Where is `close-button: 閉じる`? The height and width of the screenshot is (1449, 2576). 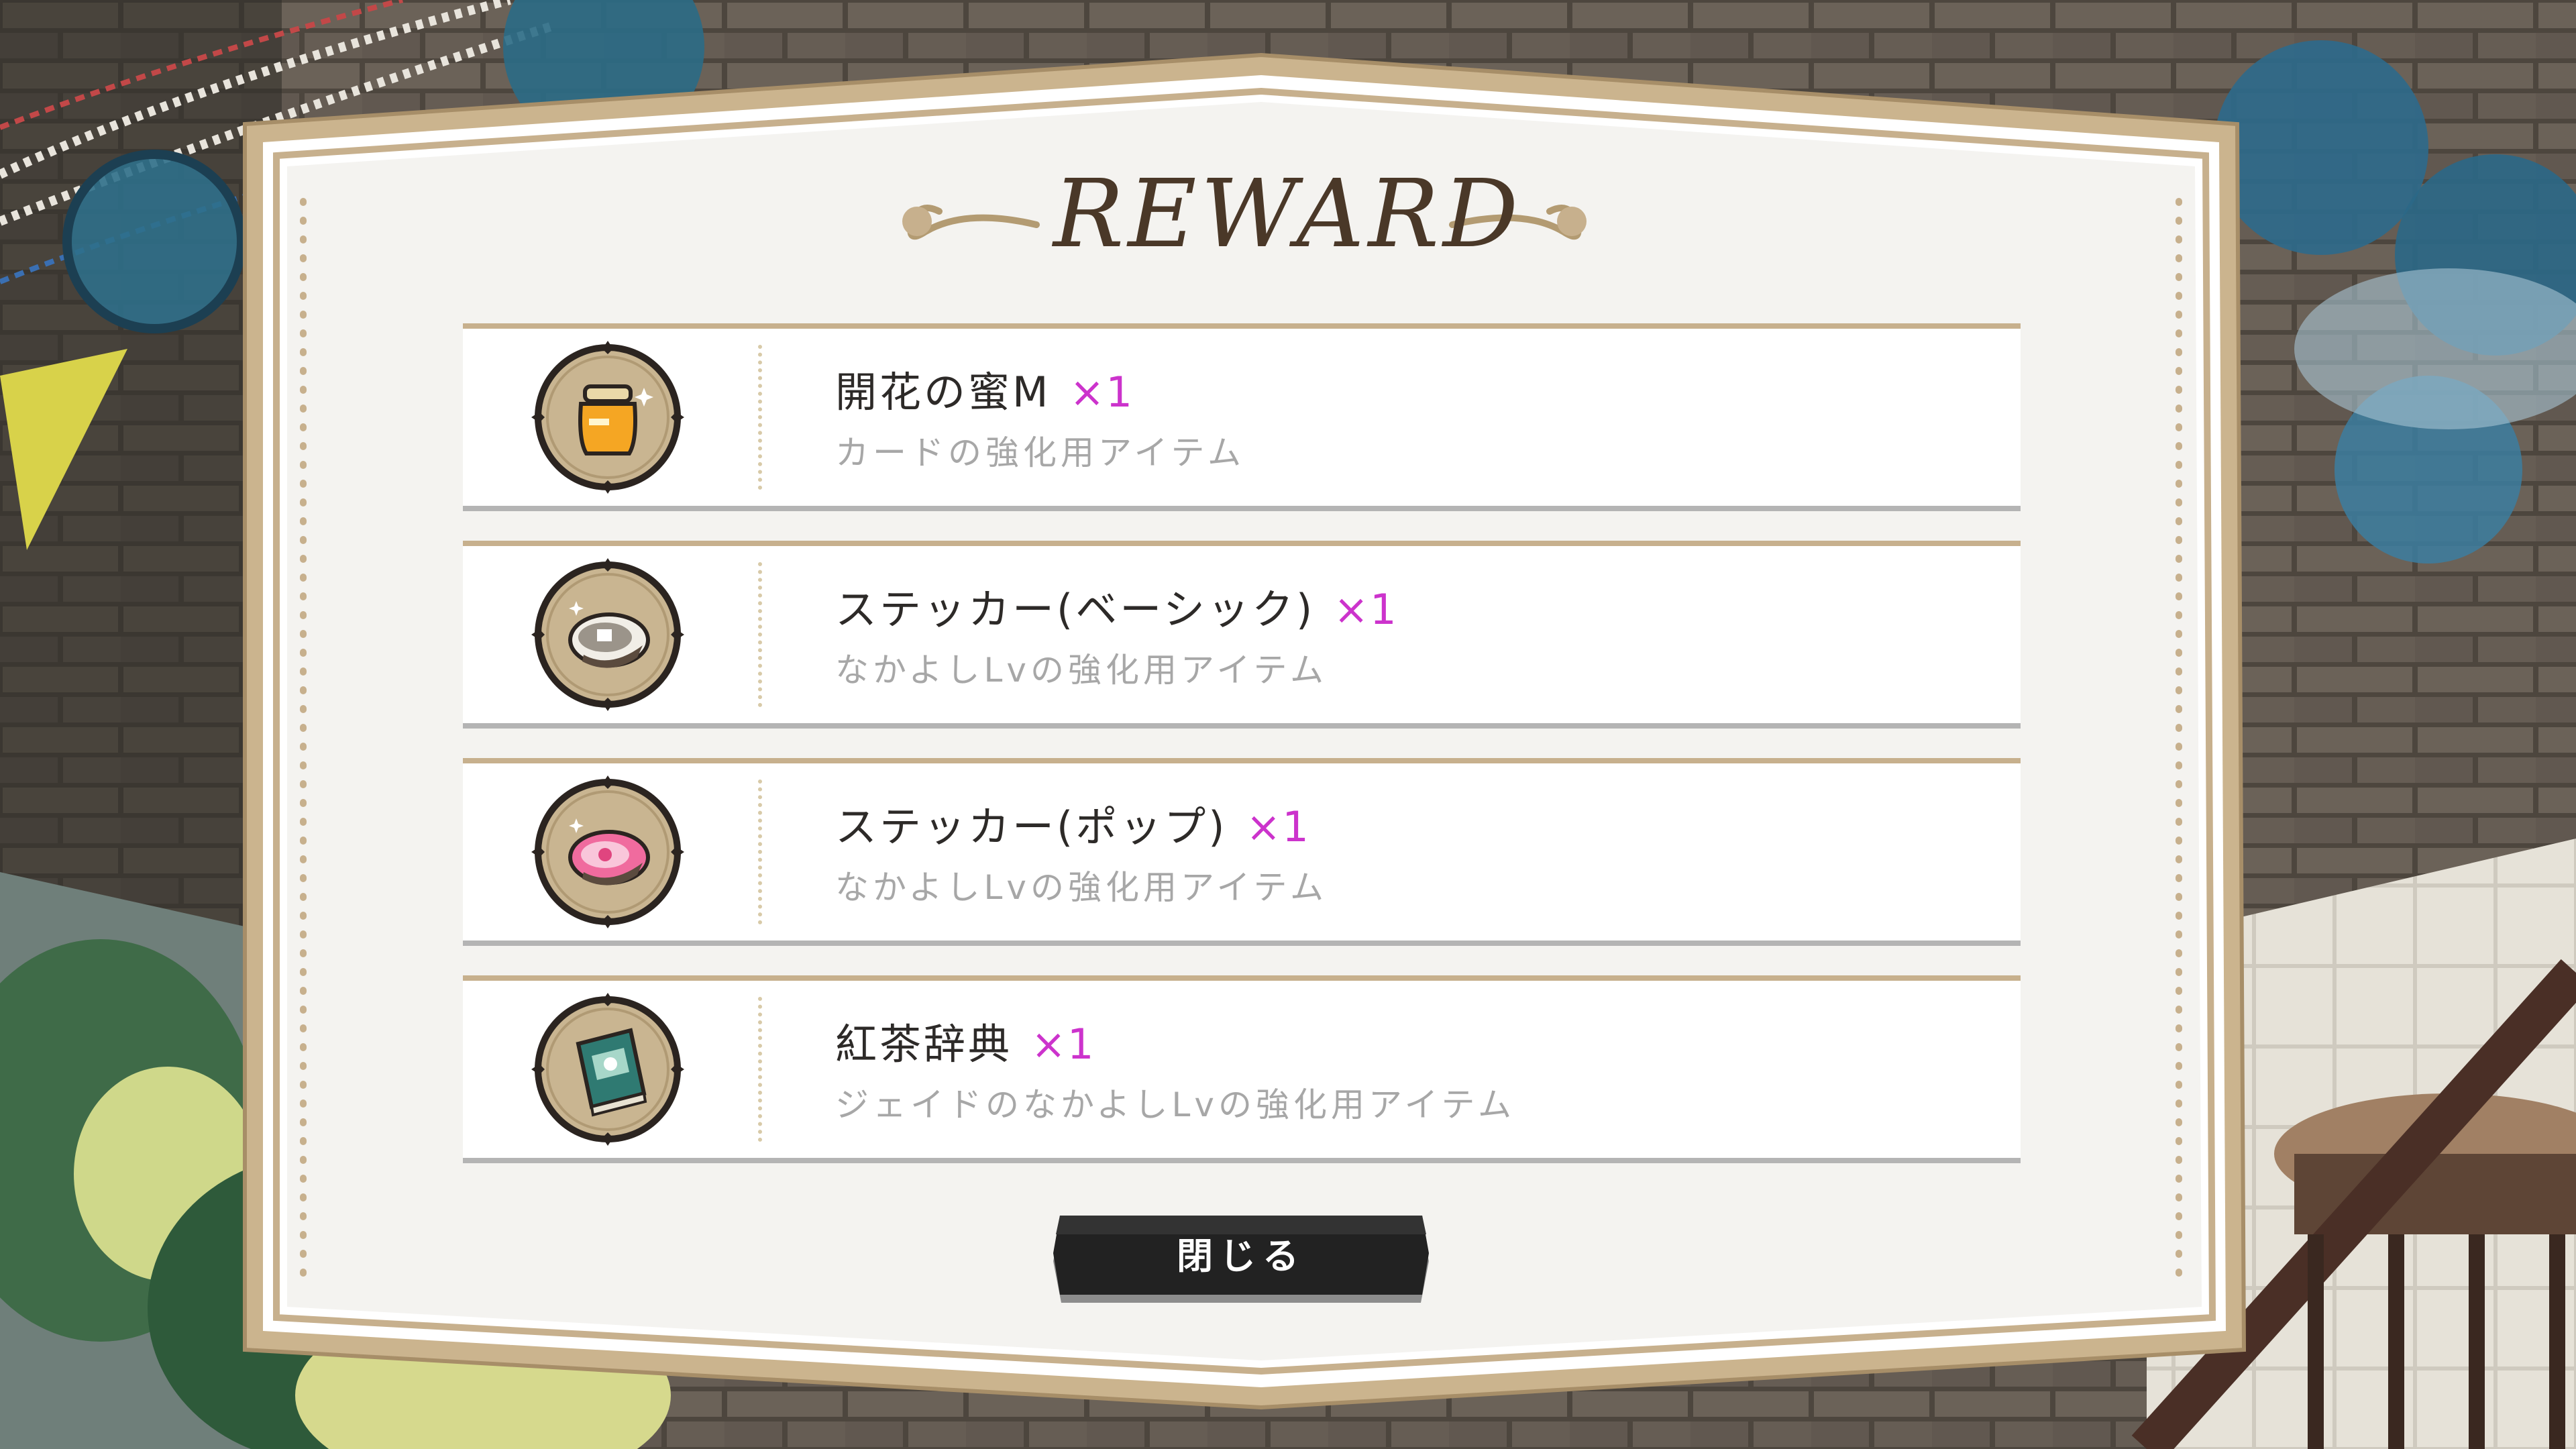
close-button: 閉じる is located at coordinates (1241, 1259).